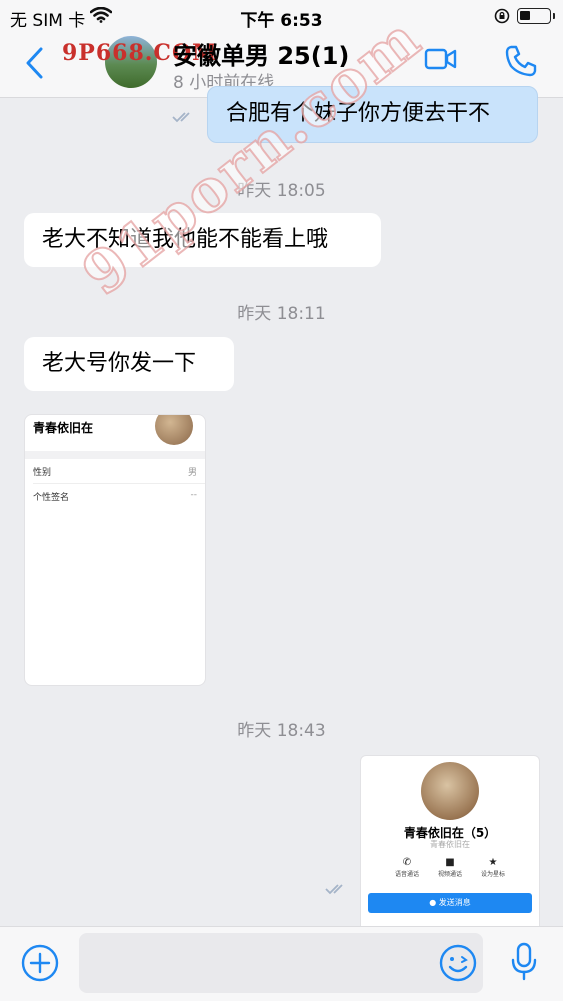  What do you see at coordinates (192, 473) in the screenshot?
I see `card-row-value: 男` at bounding box center [192, 473].